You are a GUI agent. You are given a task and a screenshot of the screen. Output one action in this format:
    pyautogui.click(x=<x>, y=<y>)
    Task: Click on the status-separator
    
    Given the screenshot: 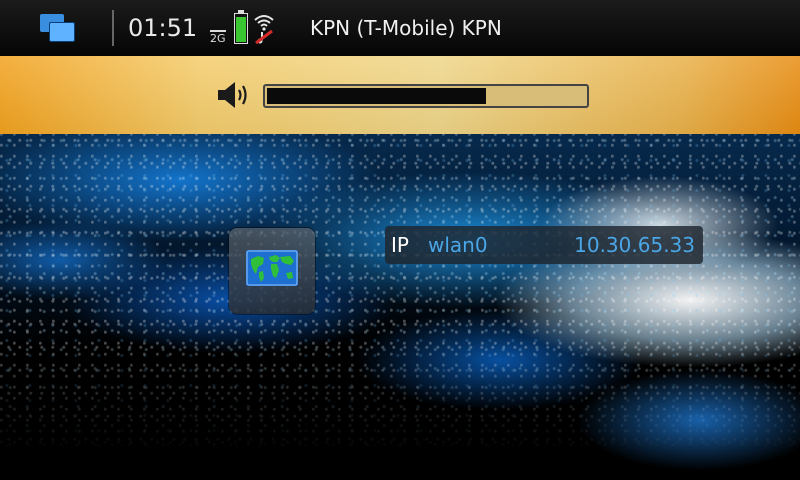 What is the action you would take?
    pyautogui.click(x=113, y=28)
    